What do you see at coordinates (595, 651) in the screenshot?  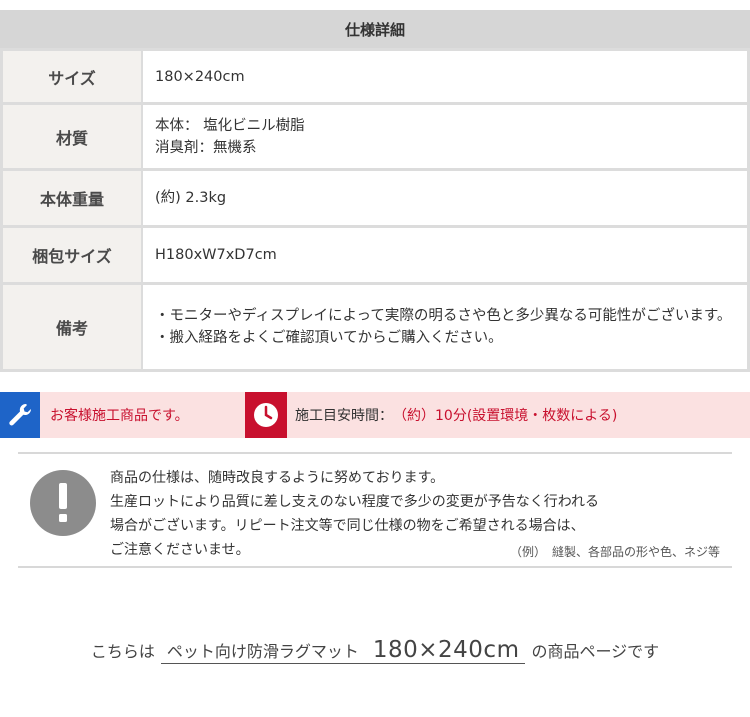 I see `footer-suffix: の商品ページです` at bounding box center [595, 651].